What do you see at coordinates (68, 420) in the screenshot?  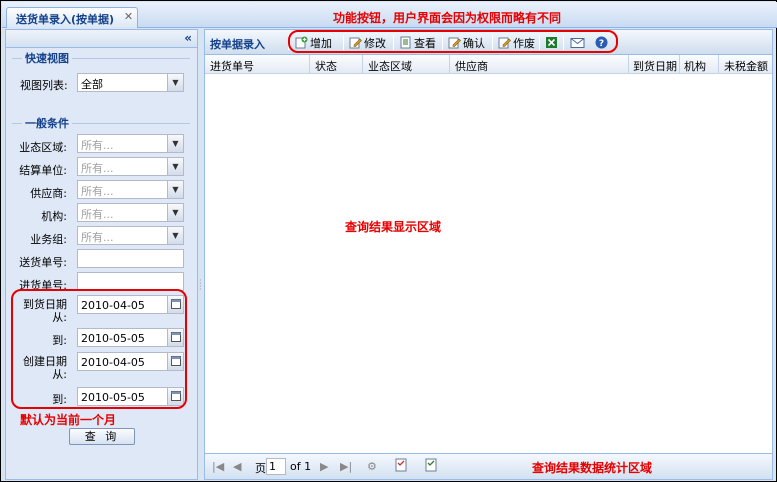 I see `default-month-annotation: 默认为当前一个月` at bounding box center [68, 420].